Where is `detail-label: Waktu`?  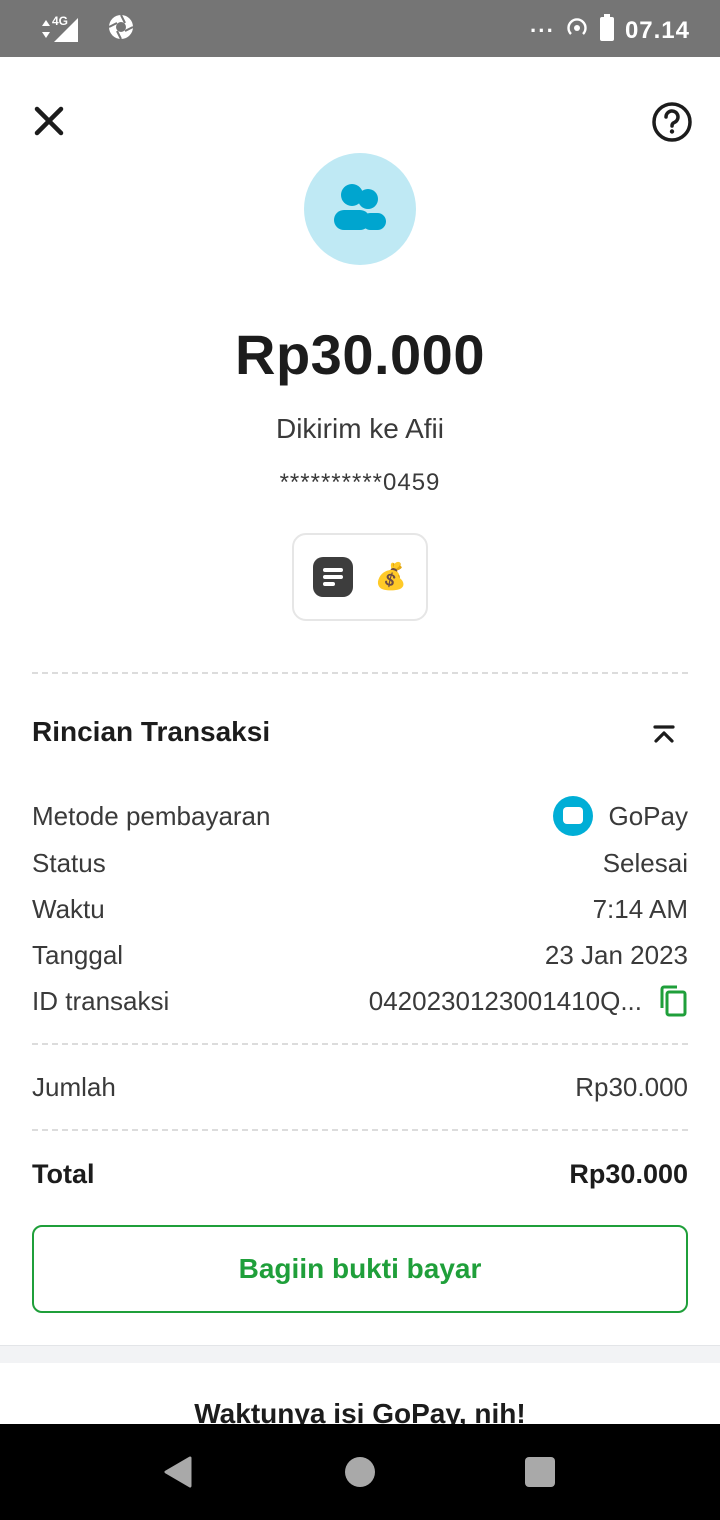 detail-label: Waktu is located at coordinates (68, 908).